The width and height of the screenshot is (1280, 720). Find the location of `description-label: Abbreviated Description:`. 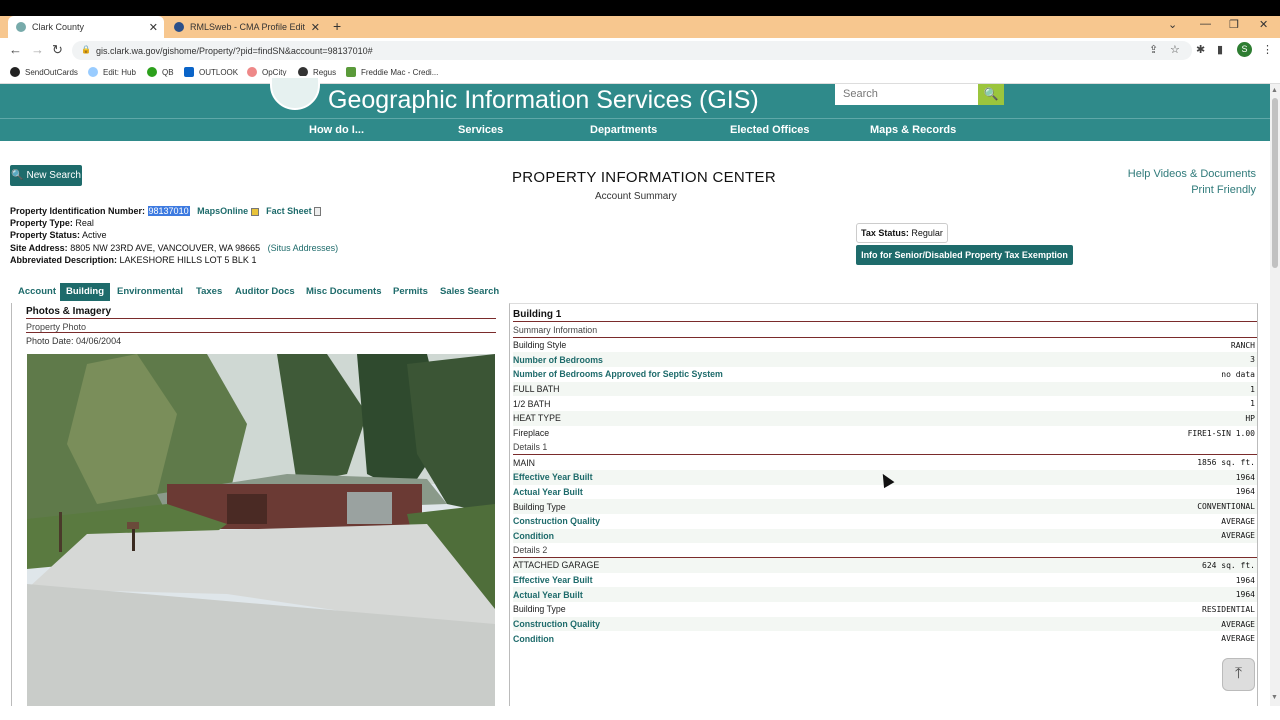

description-label: Abbreviated Description: is located at coordinates (64, 259).